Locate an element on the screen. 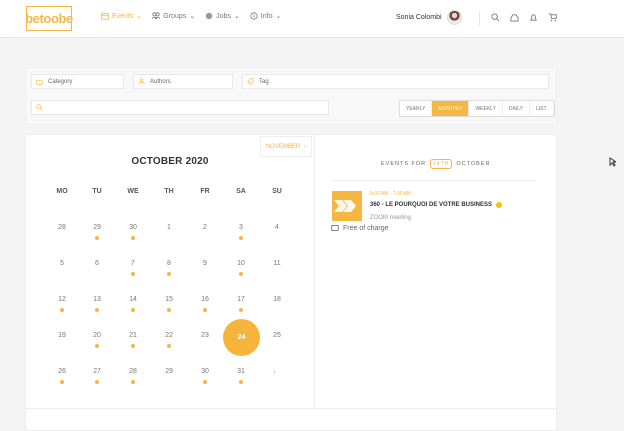 The image size is (624, 431). calendar-day: 3 is located at coordinates (241, 227).